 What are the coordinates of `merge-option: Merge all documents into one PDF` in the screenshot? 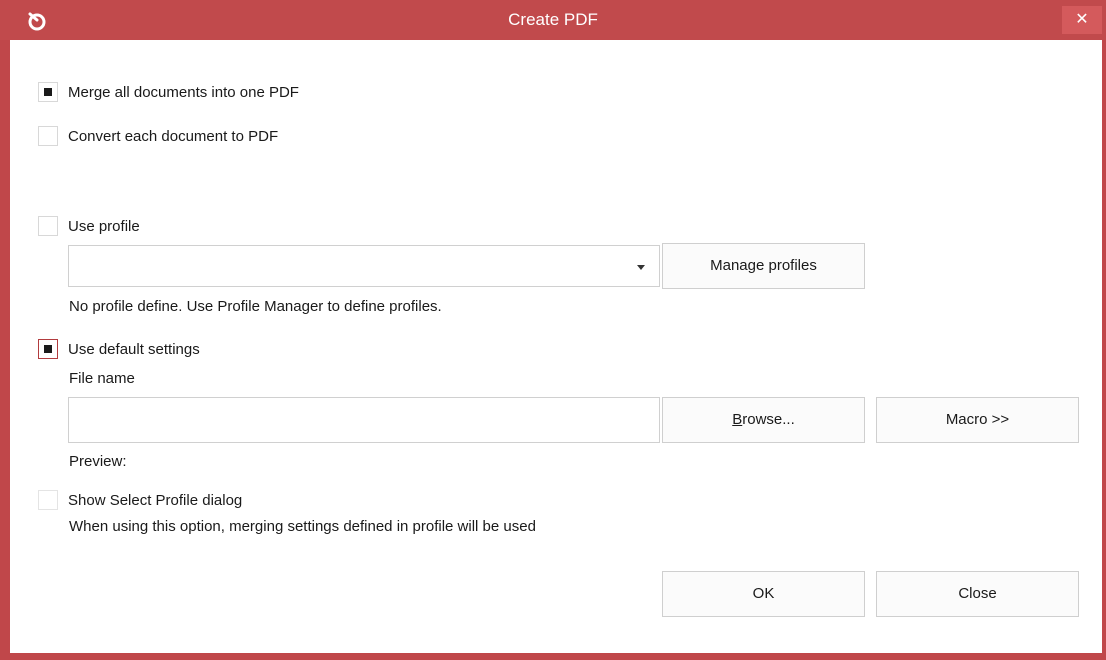 It's located at (168, 92).